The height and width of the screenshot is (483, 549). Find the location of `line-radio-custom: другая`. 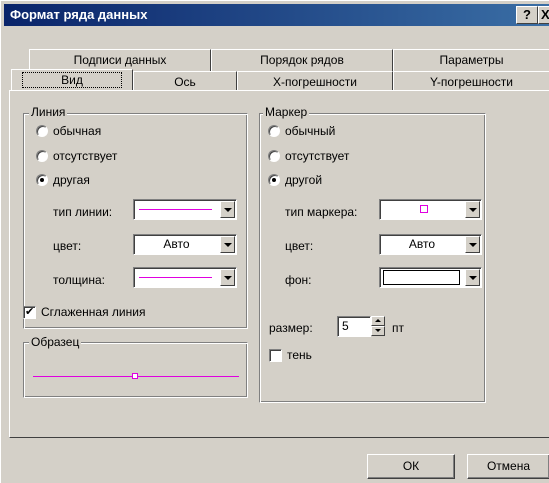

line-radio-custom: другая is located at coordinates (63, 180).